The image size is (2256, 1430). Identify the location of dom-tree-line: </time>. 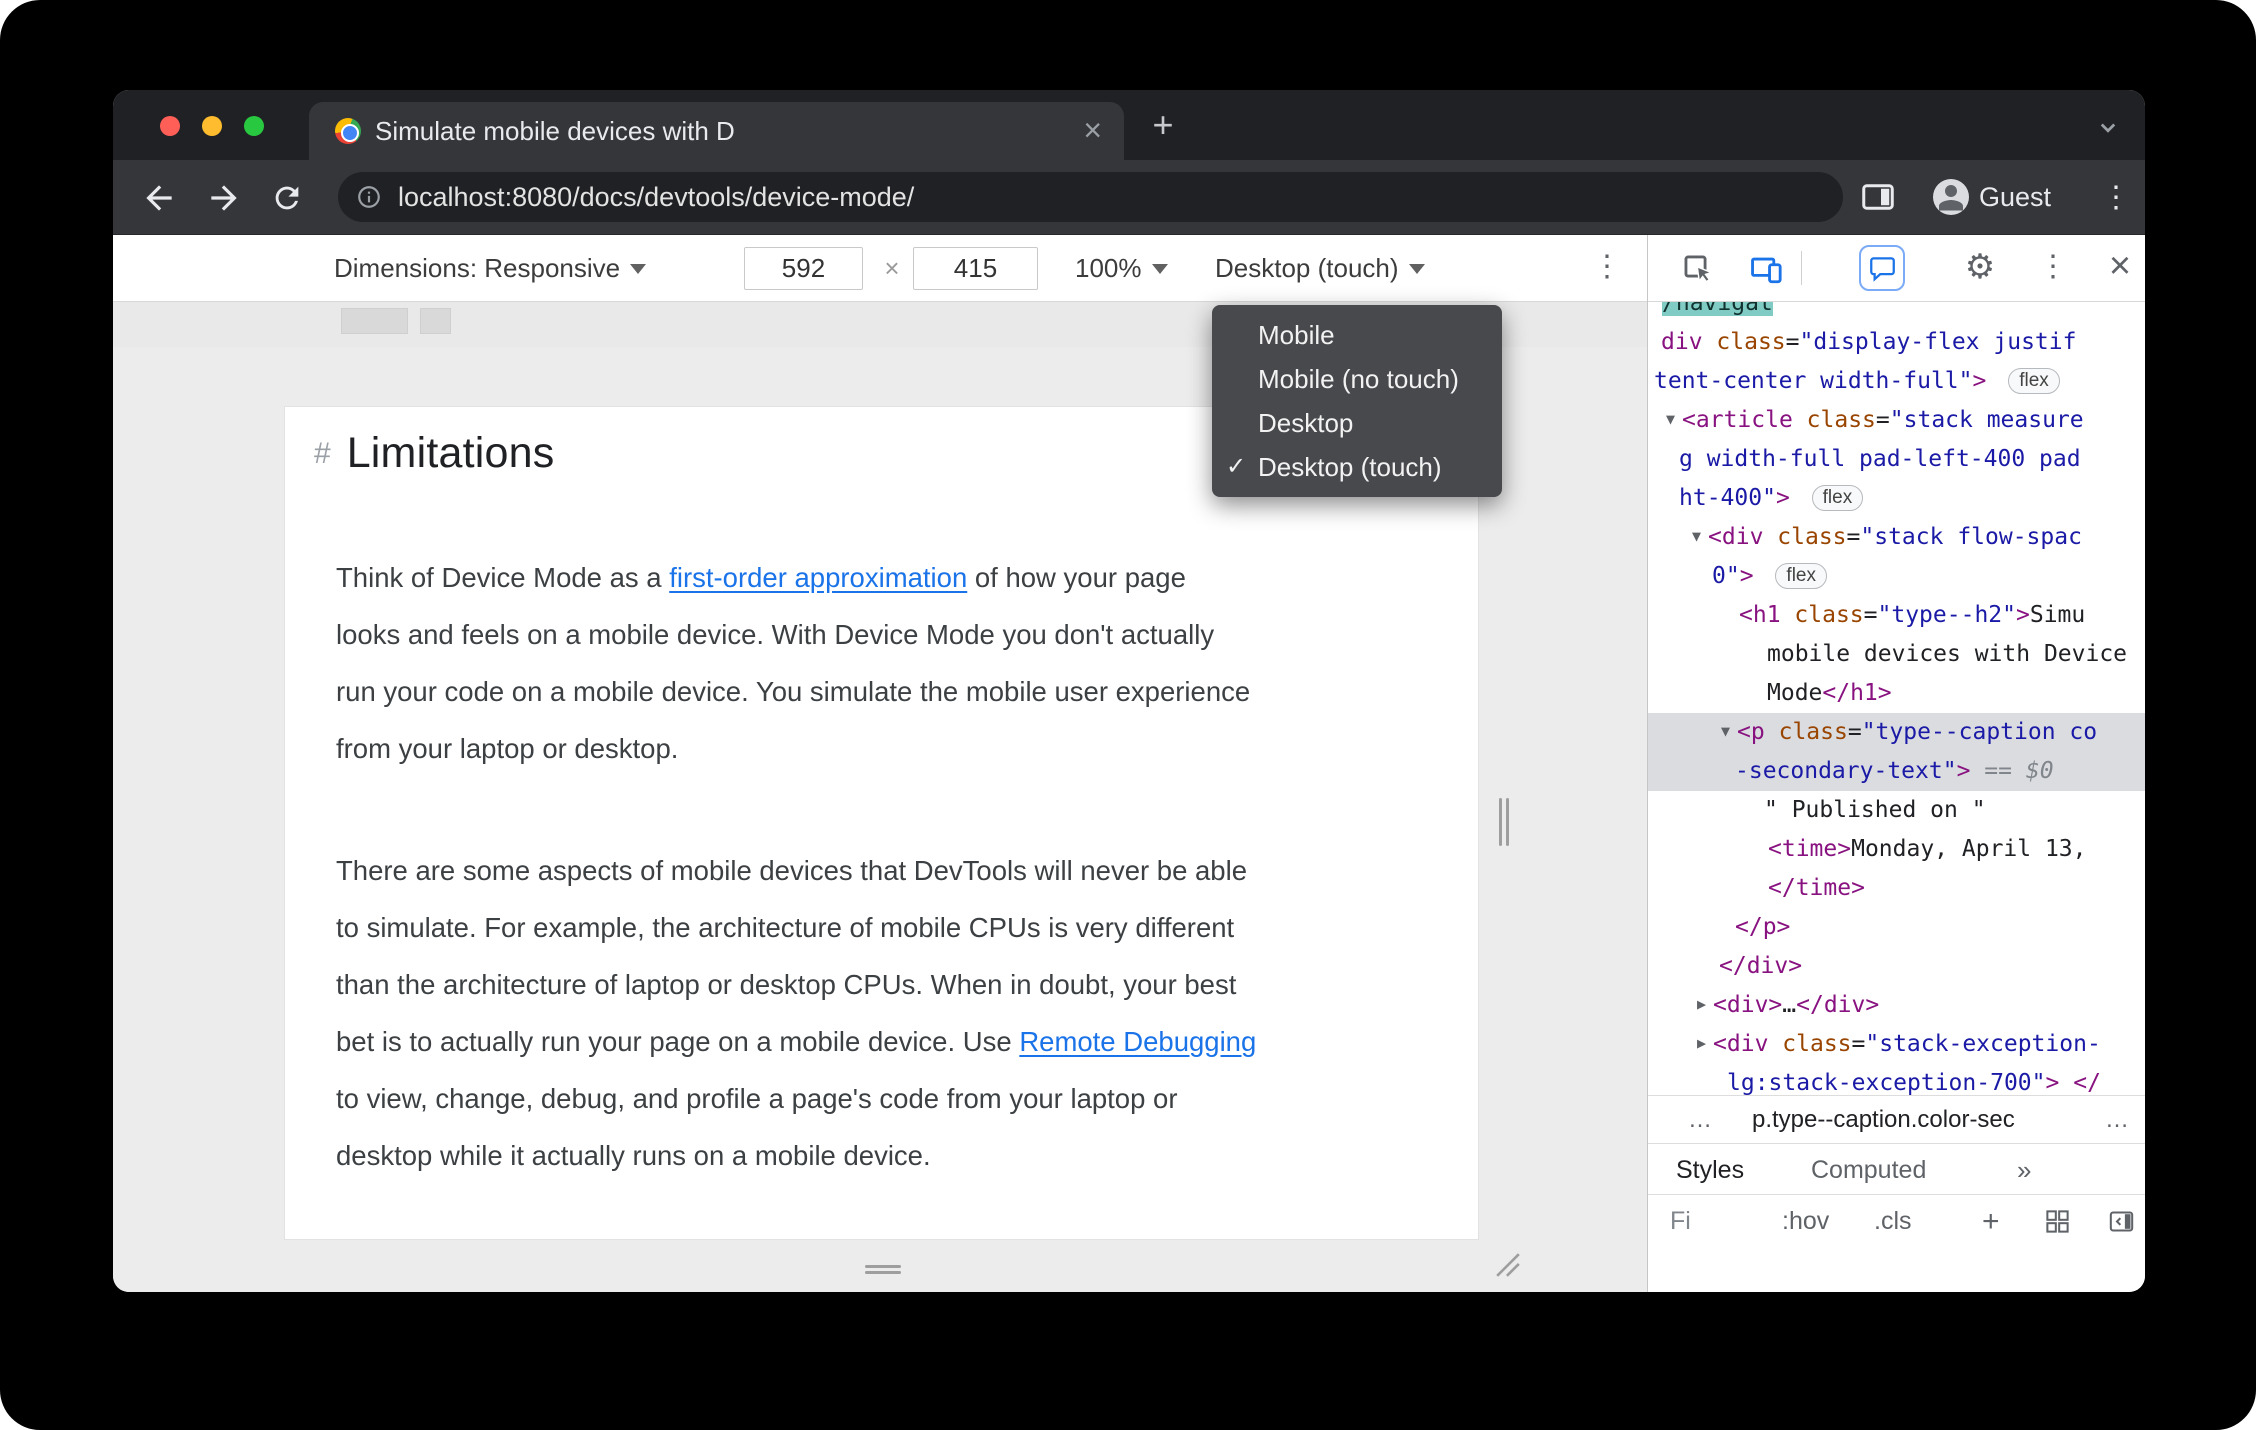
(1896, 888).